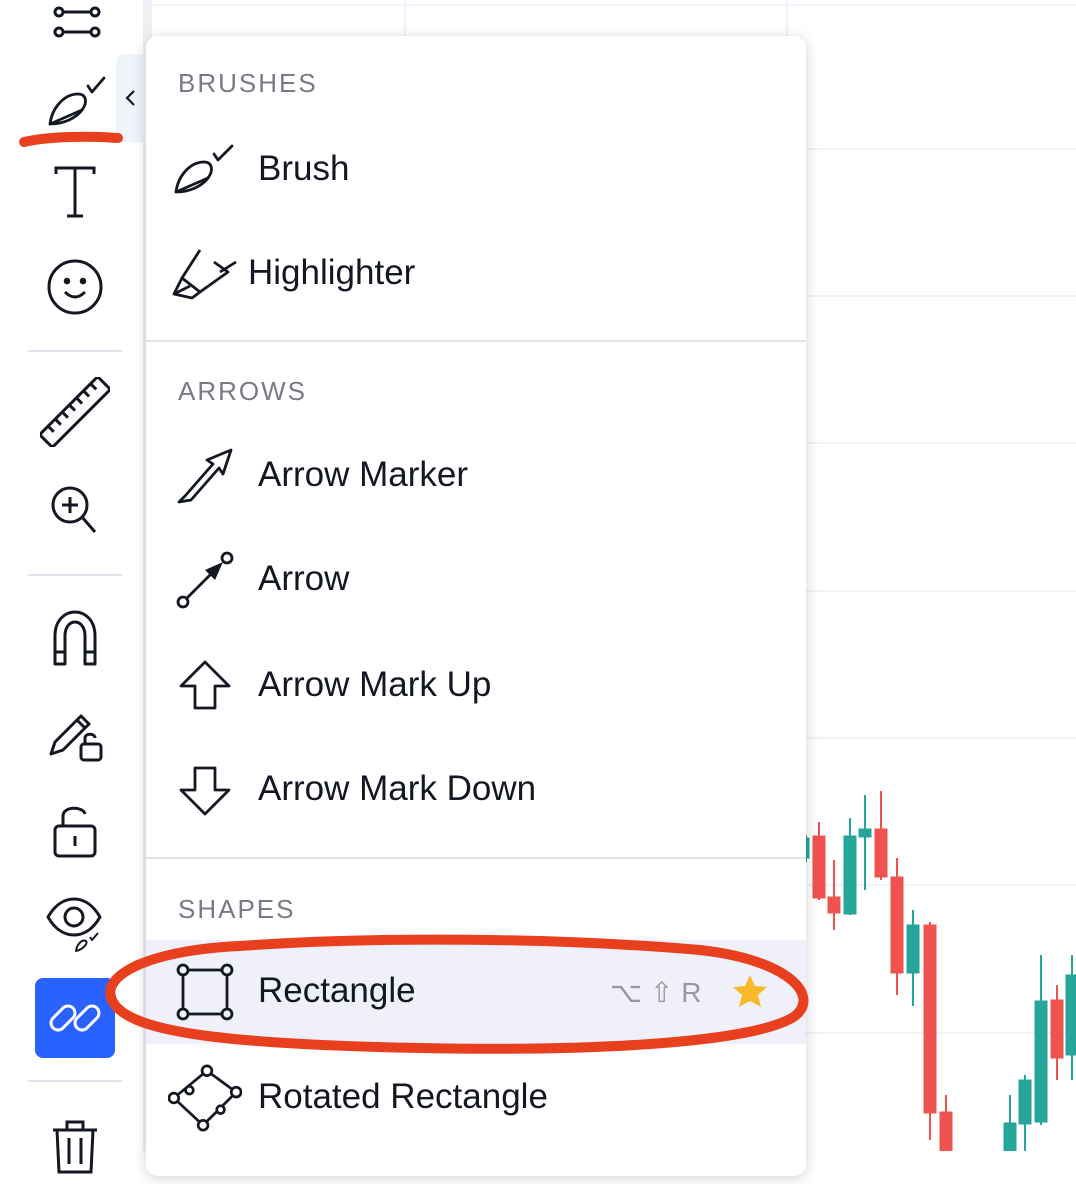 Image resolution: width=1076 pixels, height=1184 pixels. I want to click on trash-icon, so click(75, 1147).